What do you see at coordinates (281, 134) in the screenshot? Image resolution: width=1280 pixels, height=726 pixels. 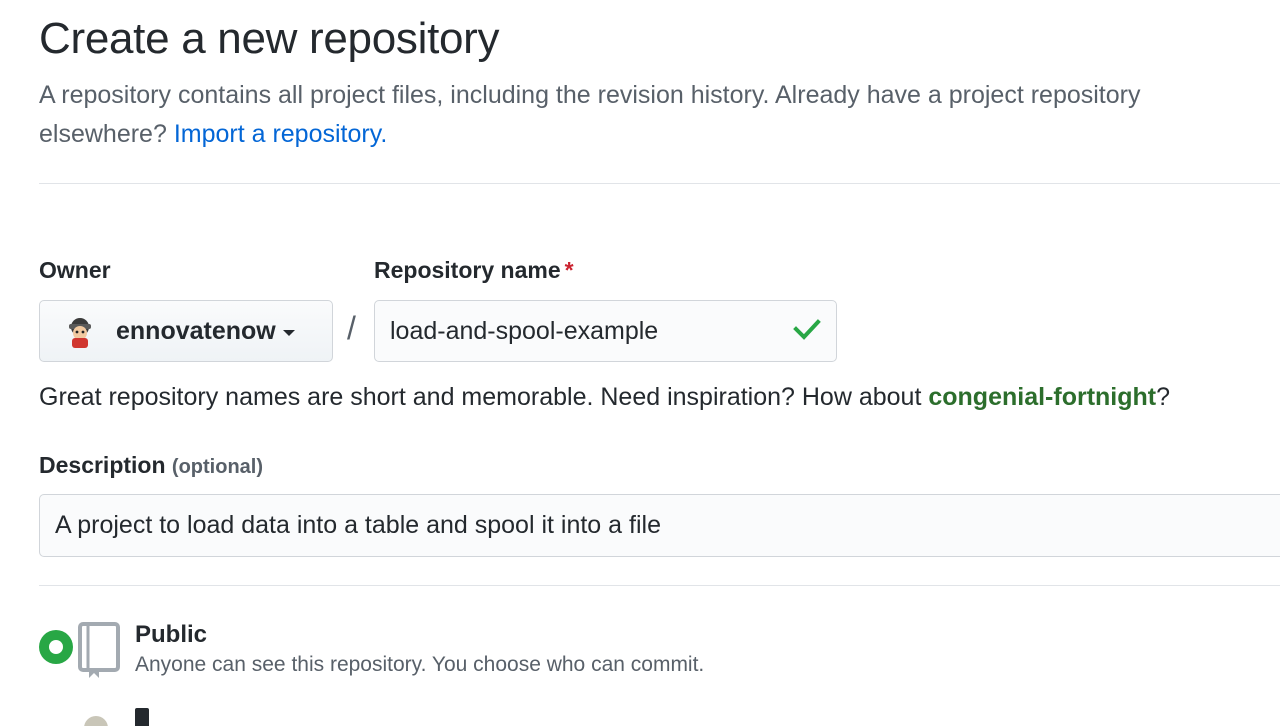 I see `import-repository-link: Import a repository.` at bounding box center [281, 134].